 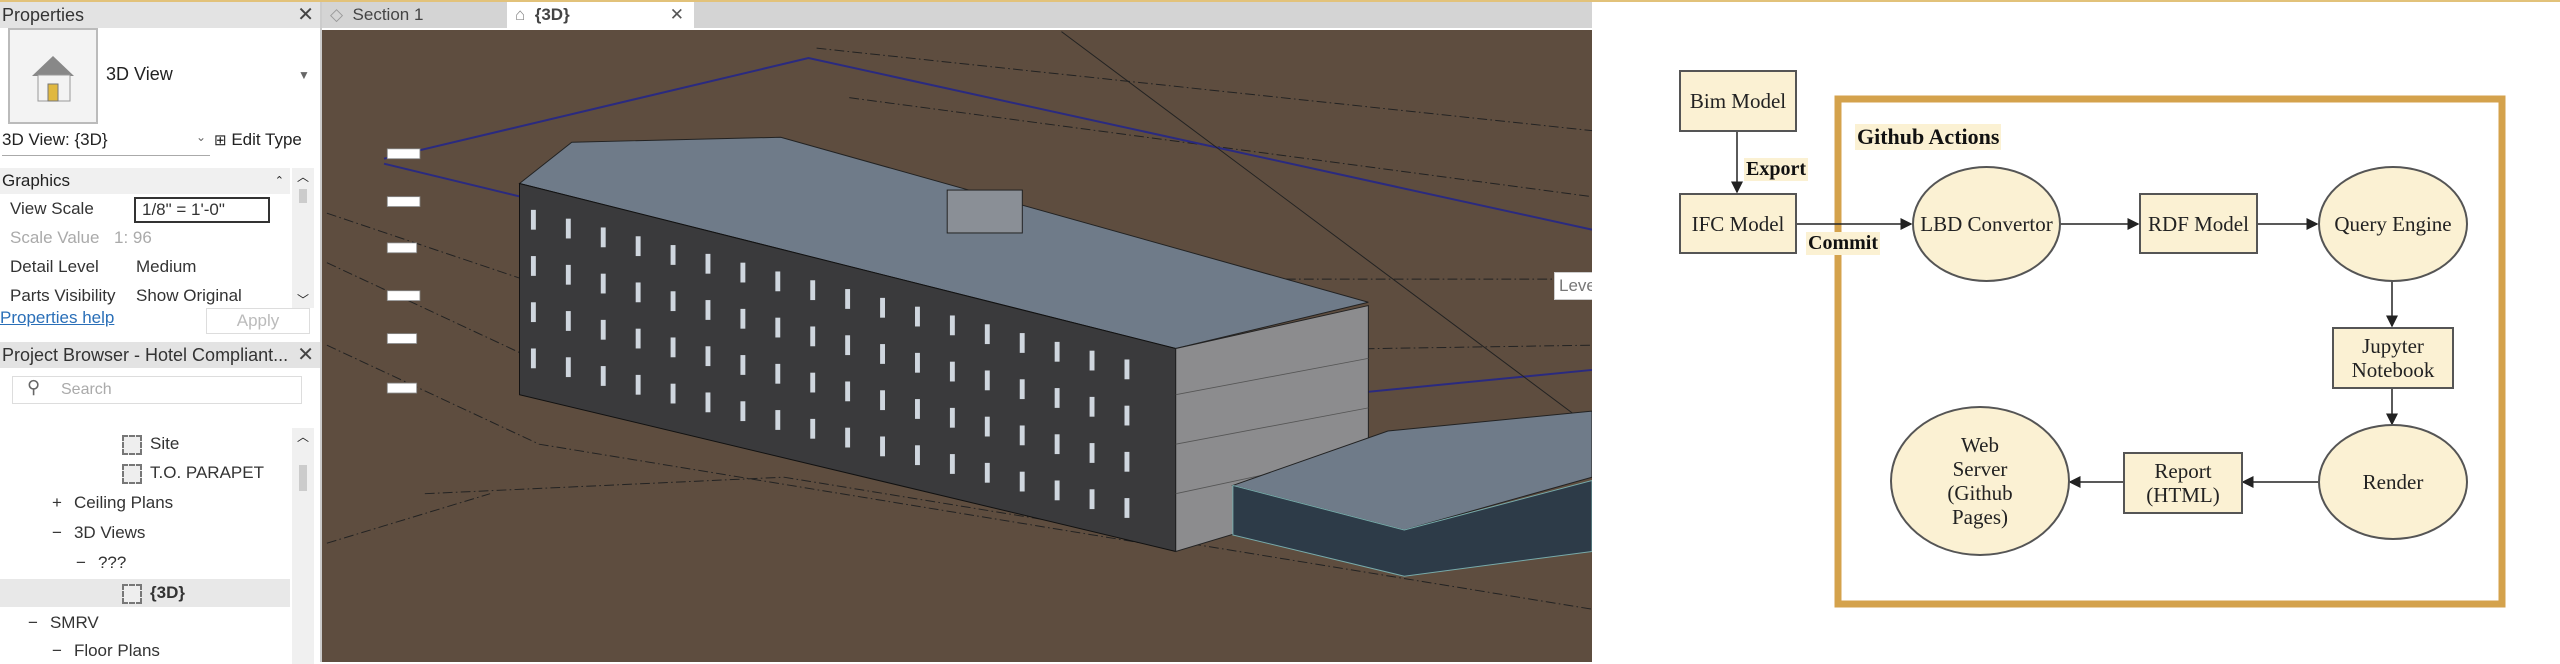 What do you see at coordinates (2183, 483) in the screenshot?
I see `node-report-html: Report (HTML)` at bounding box center [2183, 483].